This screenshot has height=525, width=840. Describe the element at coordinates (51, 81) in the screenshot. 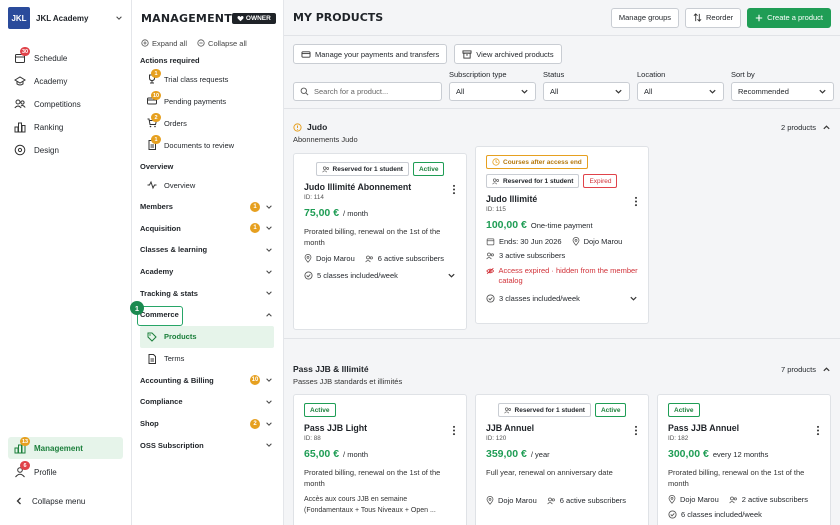

I see `nav-label: Academy` at that location.